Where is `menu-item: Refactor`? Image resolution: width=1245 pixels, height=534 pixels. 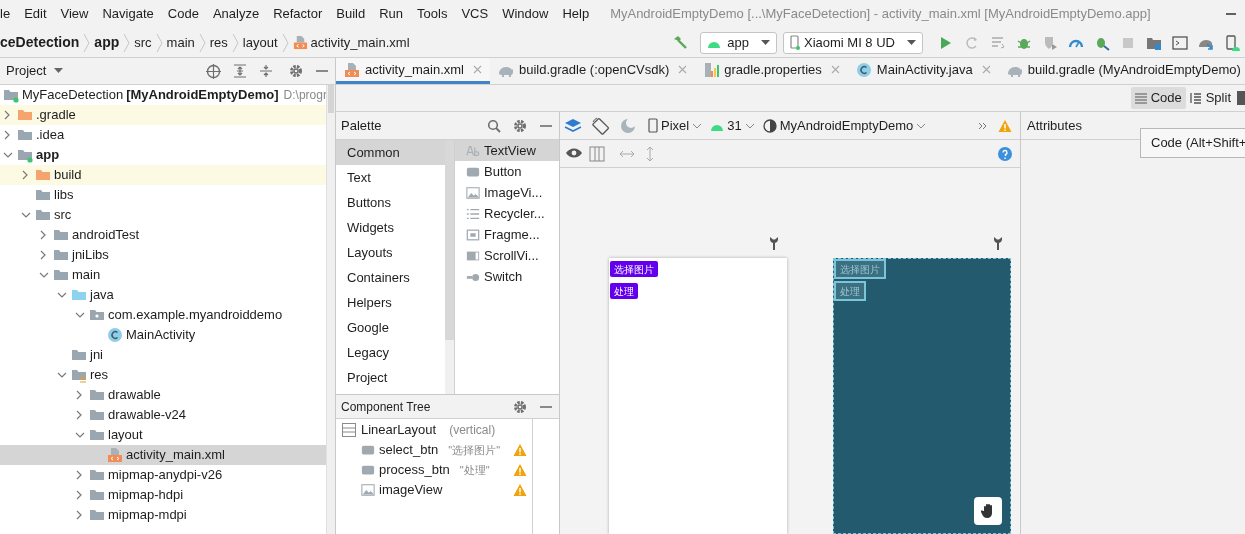 menu-item: Refactor is located at coordinates (298, 14).